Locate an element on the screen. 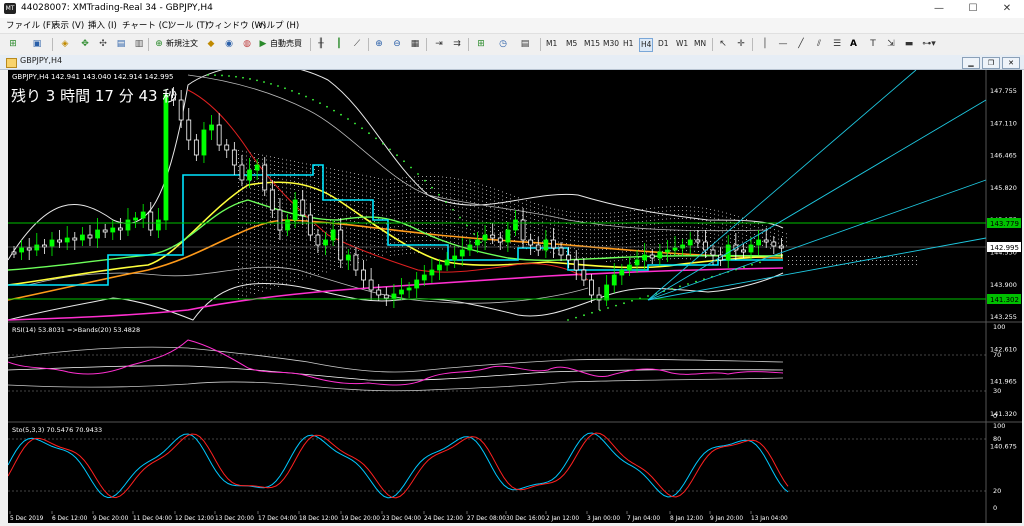 This screenshot has width=1024, height=526. candle-body is located at coordinates (538, 247).